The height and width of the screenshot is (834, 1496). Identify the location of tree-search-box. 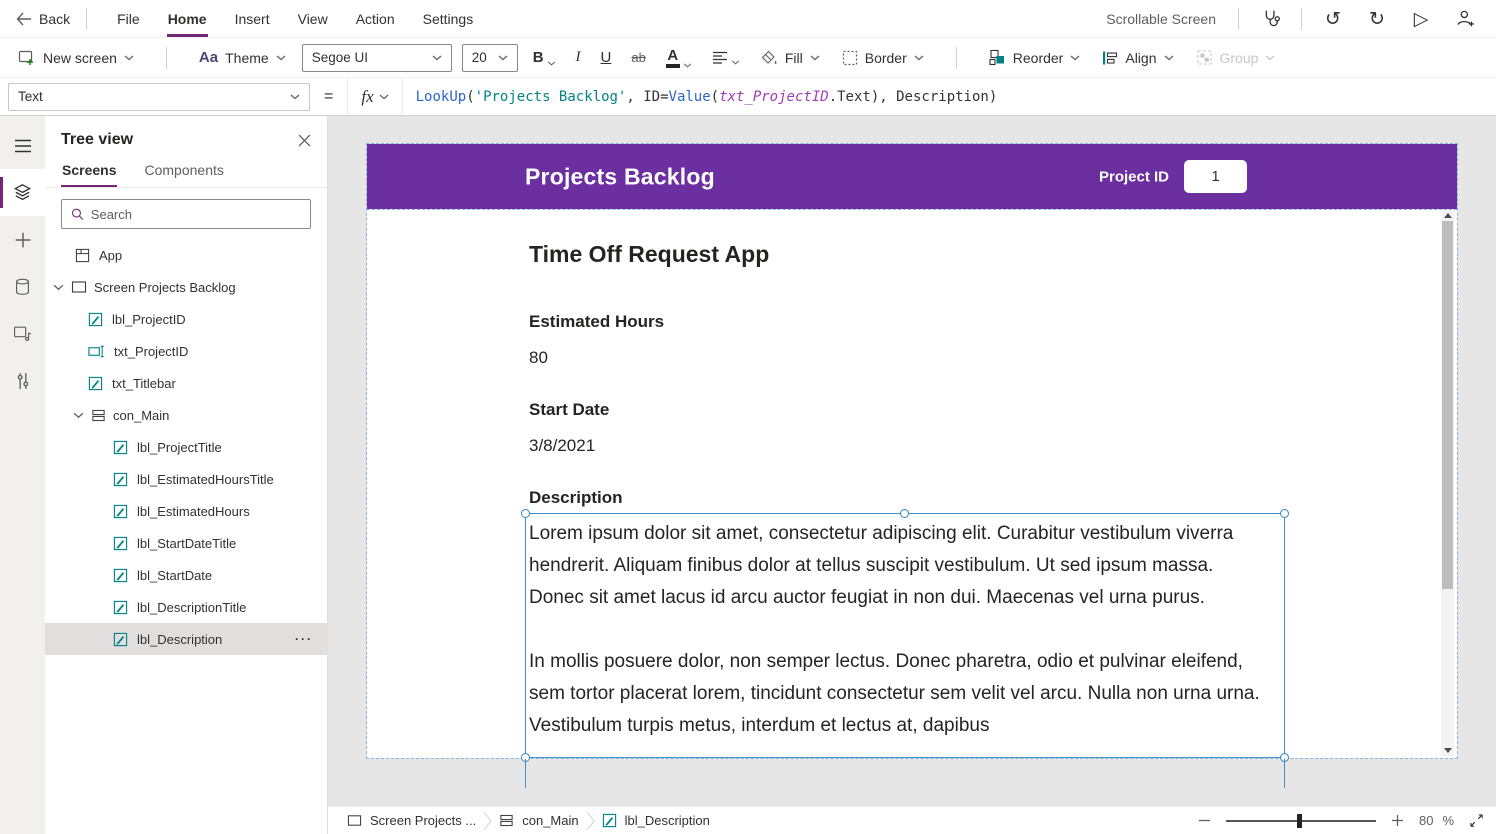
(186, 214).